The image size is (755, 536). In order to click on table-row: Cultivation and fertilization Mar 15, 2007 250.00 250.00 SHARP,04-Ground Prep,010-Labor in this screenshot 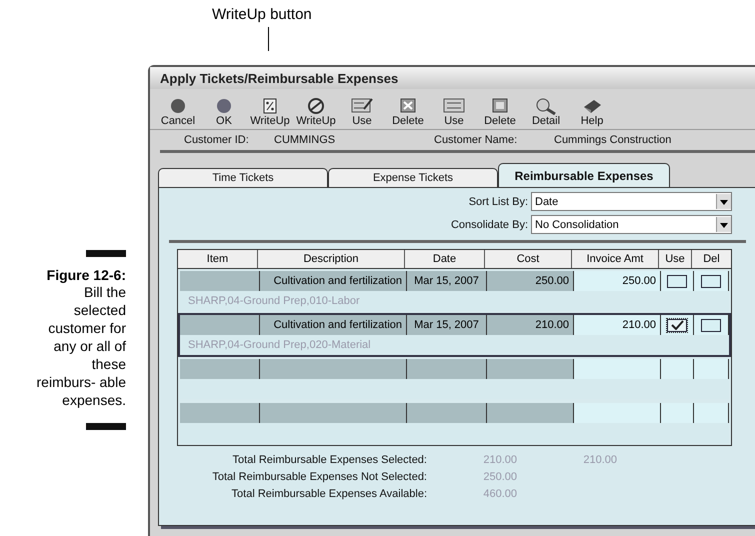, I will do `click(454, 291)`.